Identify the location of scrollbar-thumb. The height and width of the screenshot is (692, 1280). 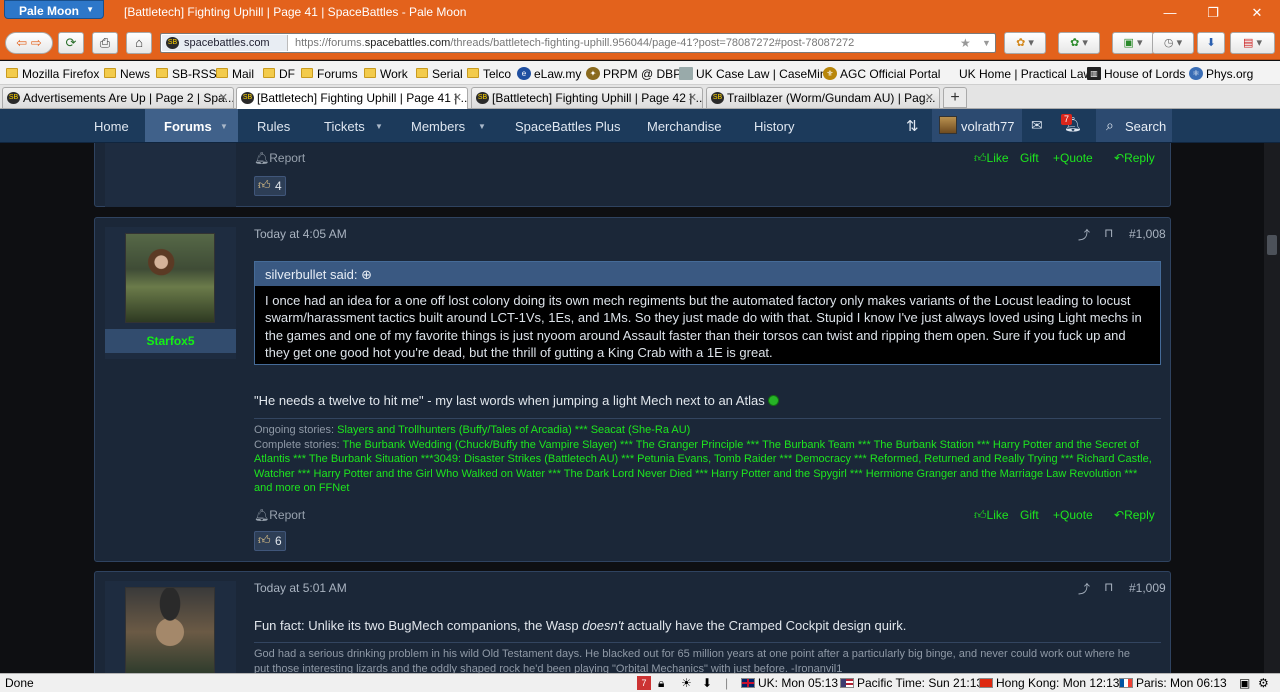
(1272, 245).